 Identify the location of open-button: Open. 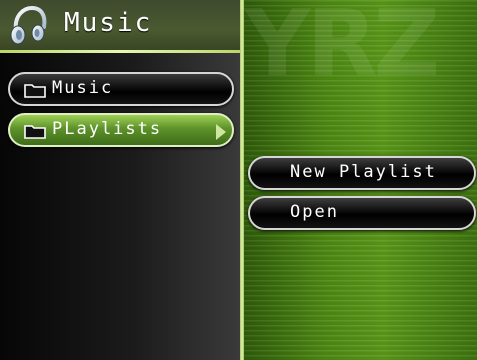
(362, 213).